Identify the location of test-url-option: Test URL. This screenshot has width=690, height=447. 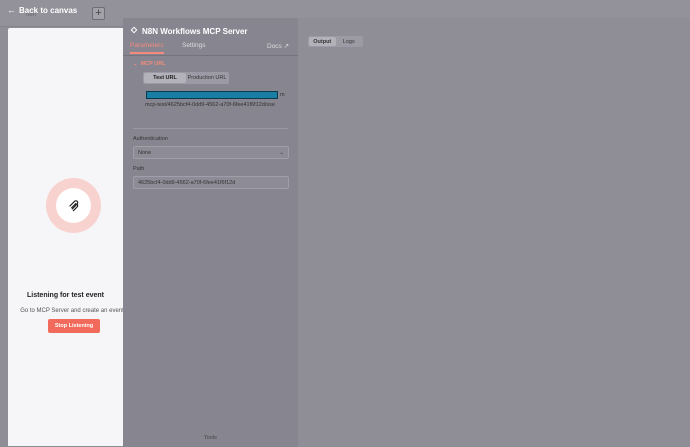
(165, 78).